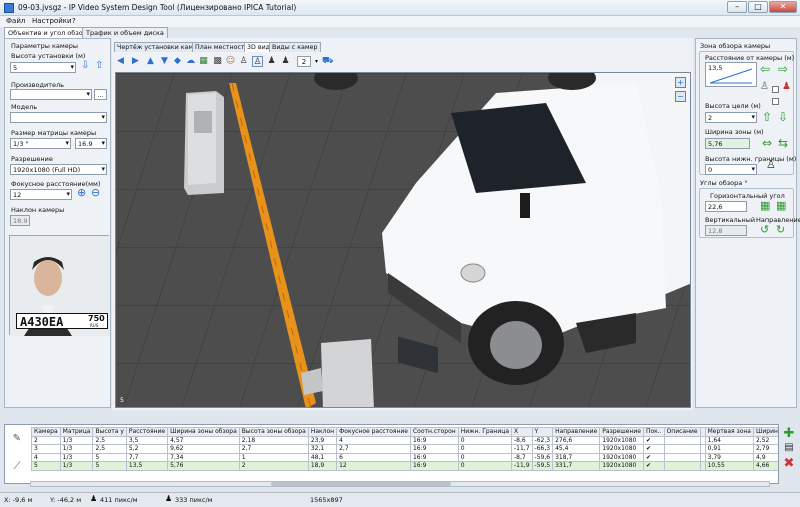  What do you see at coordinates (434, 432) in the screenshot?
I see `column-header: Соотн.сторон` at bounding box center [434, 432].